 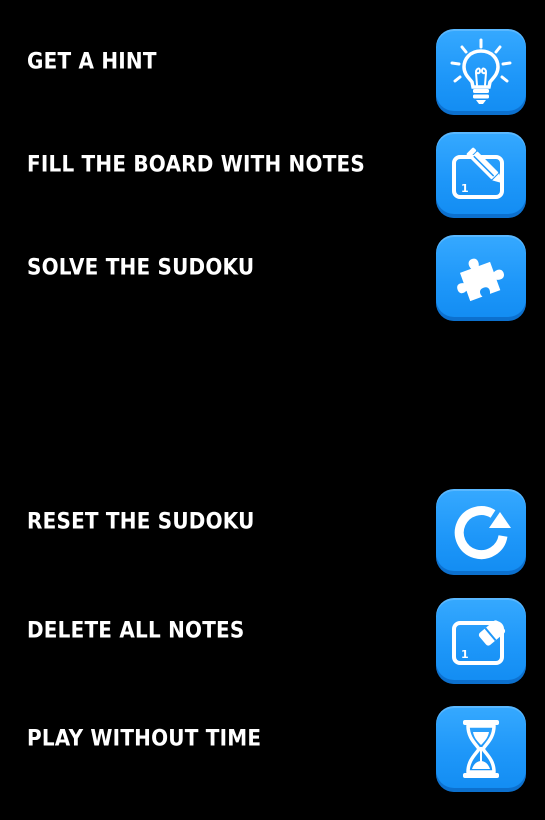 I want to click on reset-label: RESET THE SUDOKU, so click(x=141, y=520).